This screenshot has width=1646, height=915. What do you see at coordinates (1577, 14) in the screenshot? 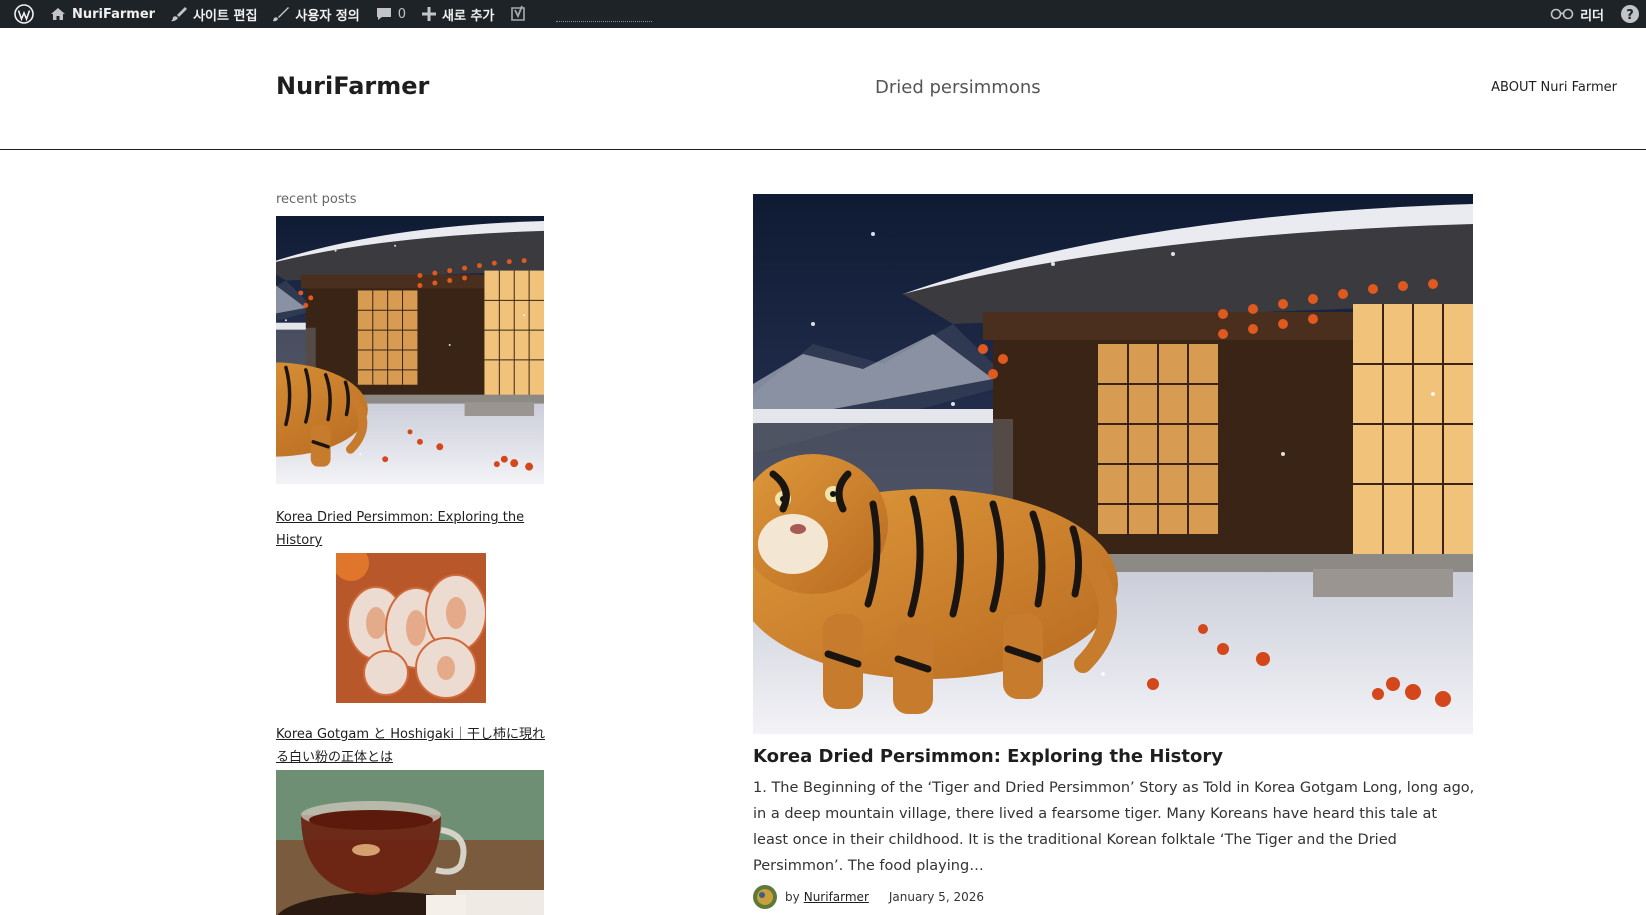
I see `reader-button: 리더` at bounding box center [1577, 14].